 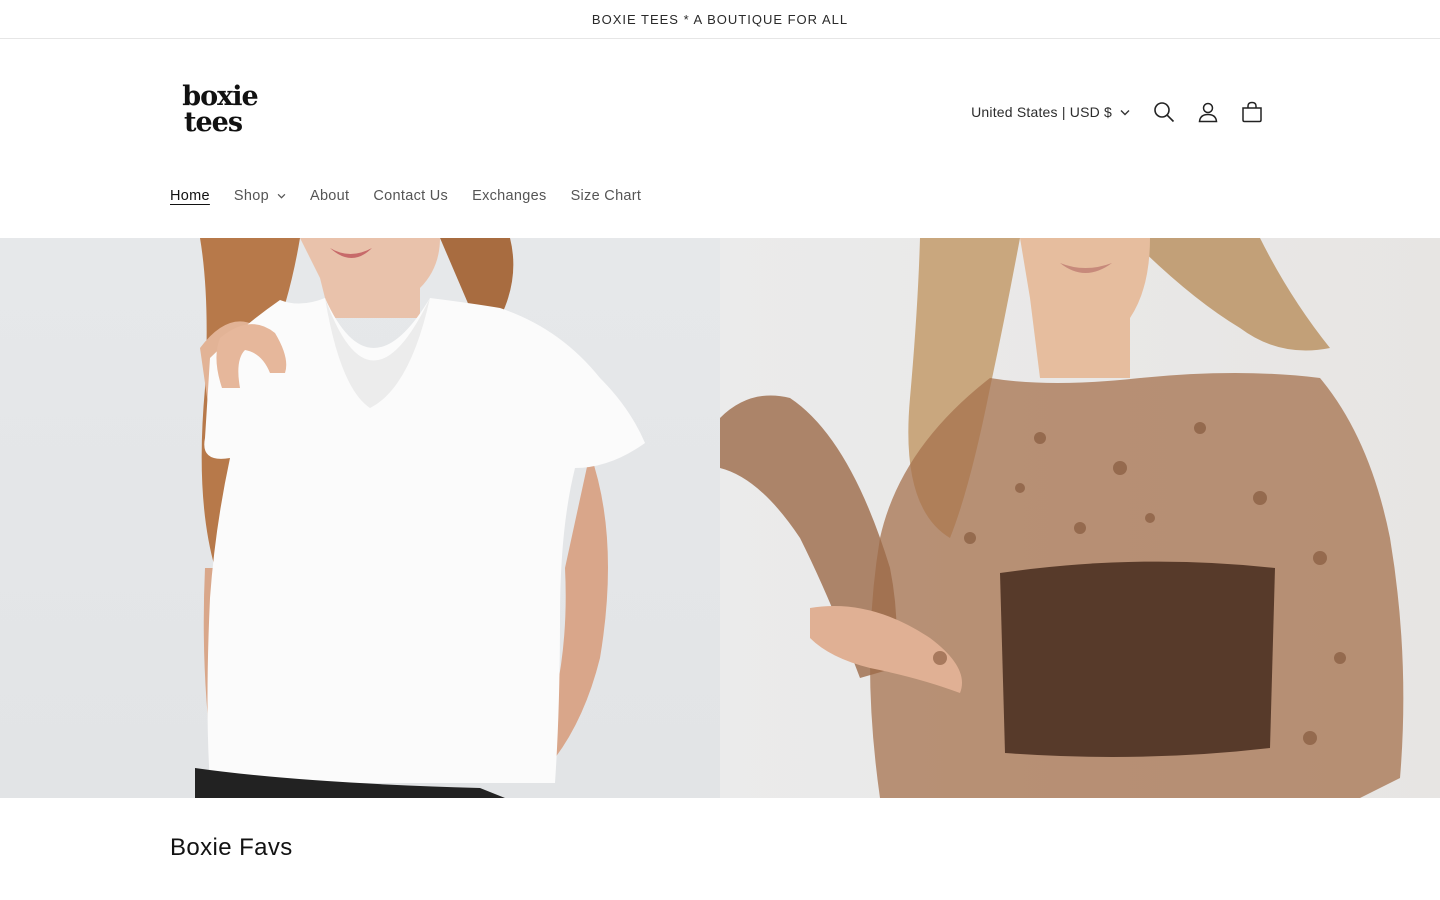 I want to click on nav-item-label: Exchanges, so click(x=509, y=196).